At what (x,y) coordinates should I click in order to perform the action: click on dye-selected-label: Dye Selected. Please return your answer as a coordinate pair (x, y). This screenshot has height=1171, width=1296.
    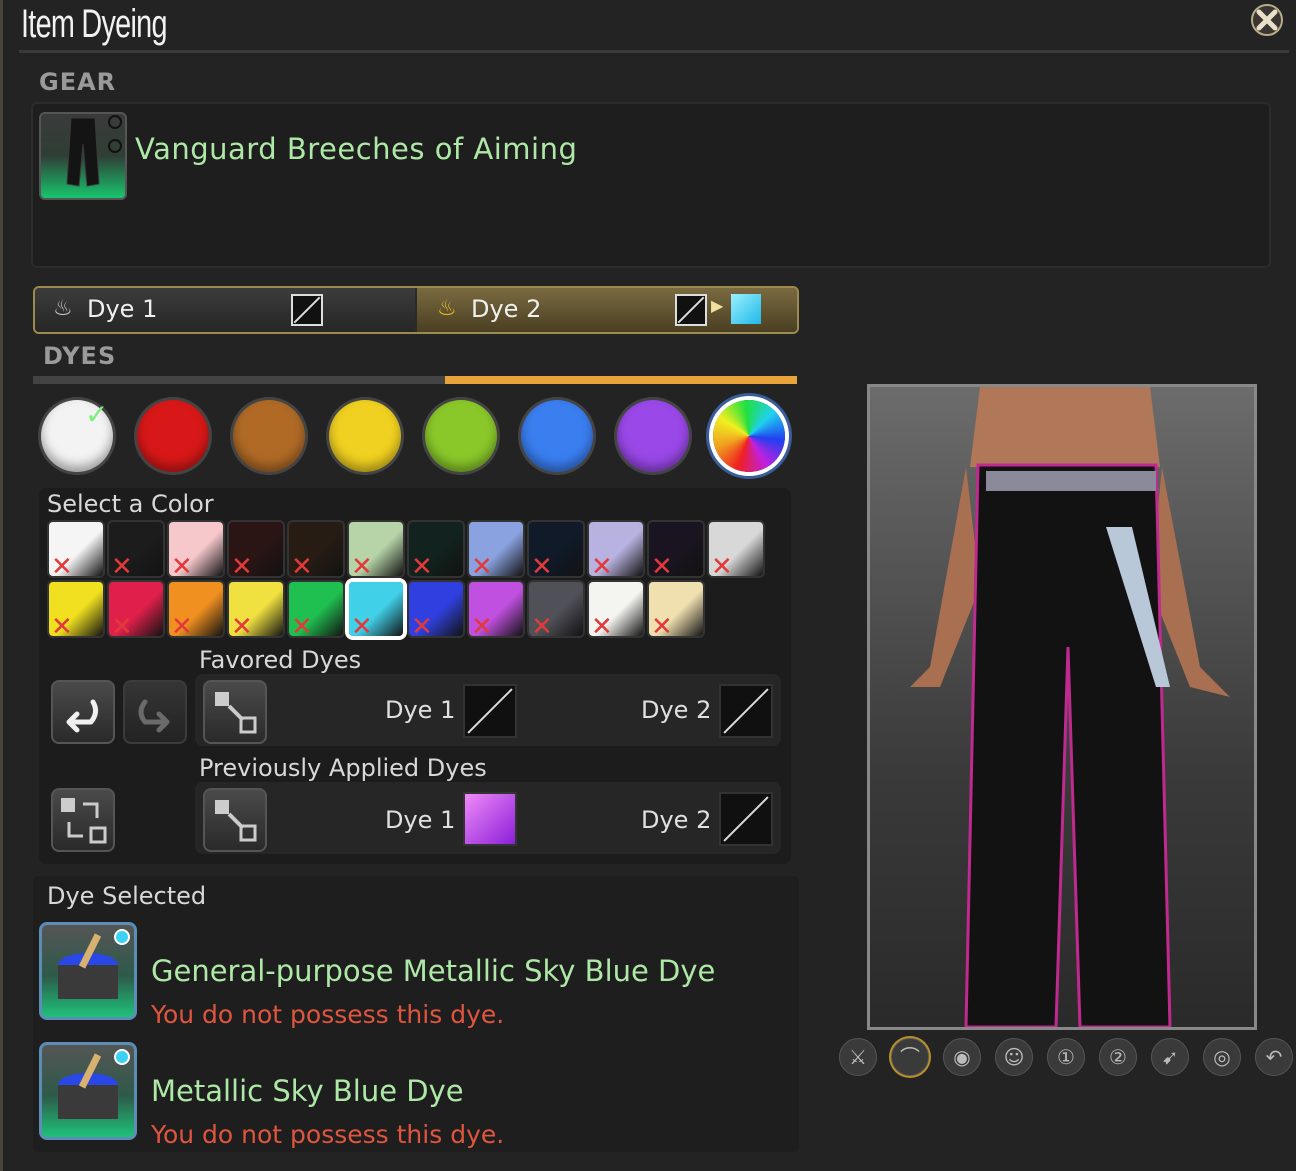
    Looking at the image, I should click on (127, 896).